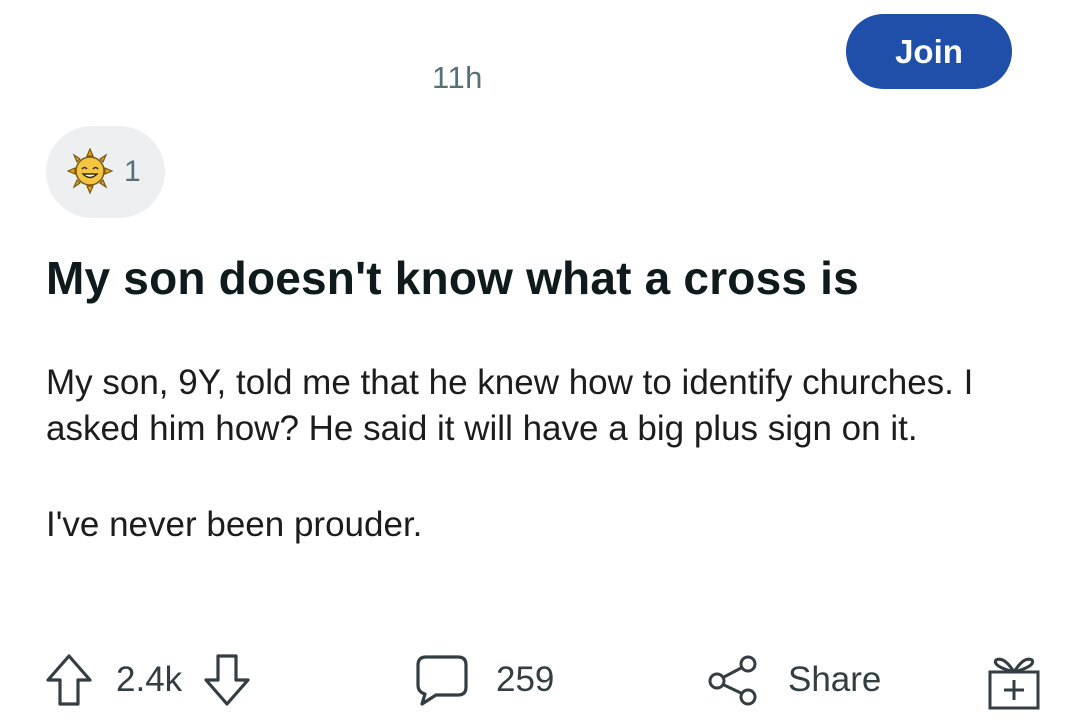 Image resolution: width=1080 pixels, height=726 pixels. What do you see at coordinates (484, 680) in the screenshot?
I see `comments-button: 259` at bounding box center [484, 680].